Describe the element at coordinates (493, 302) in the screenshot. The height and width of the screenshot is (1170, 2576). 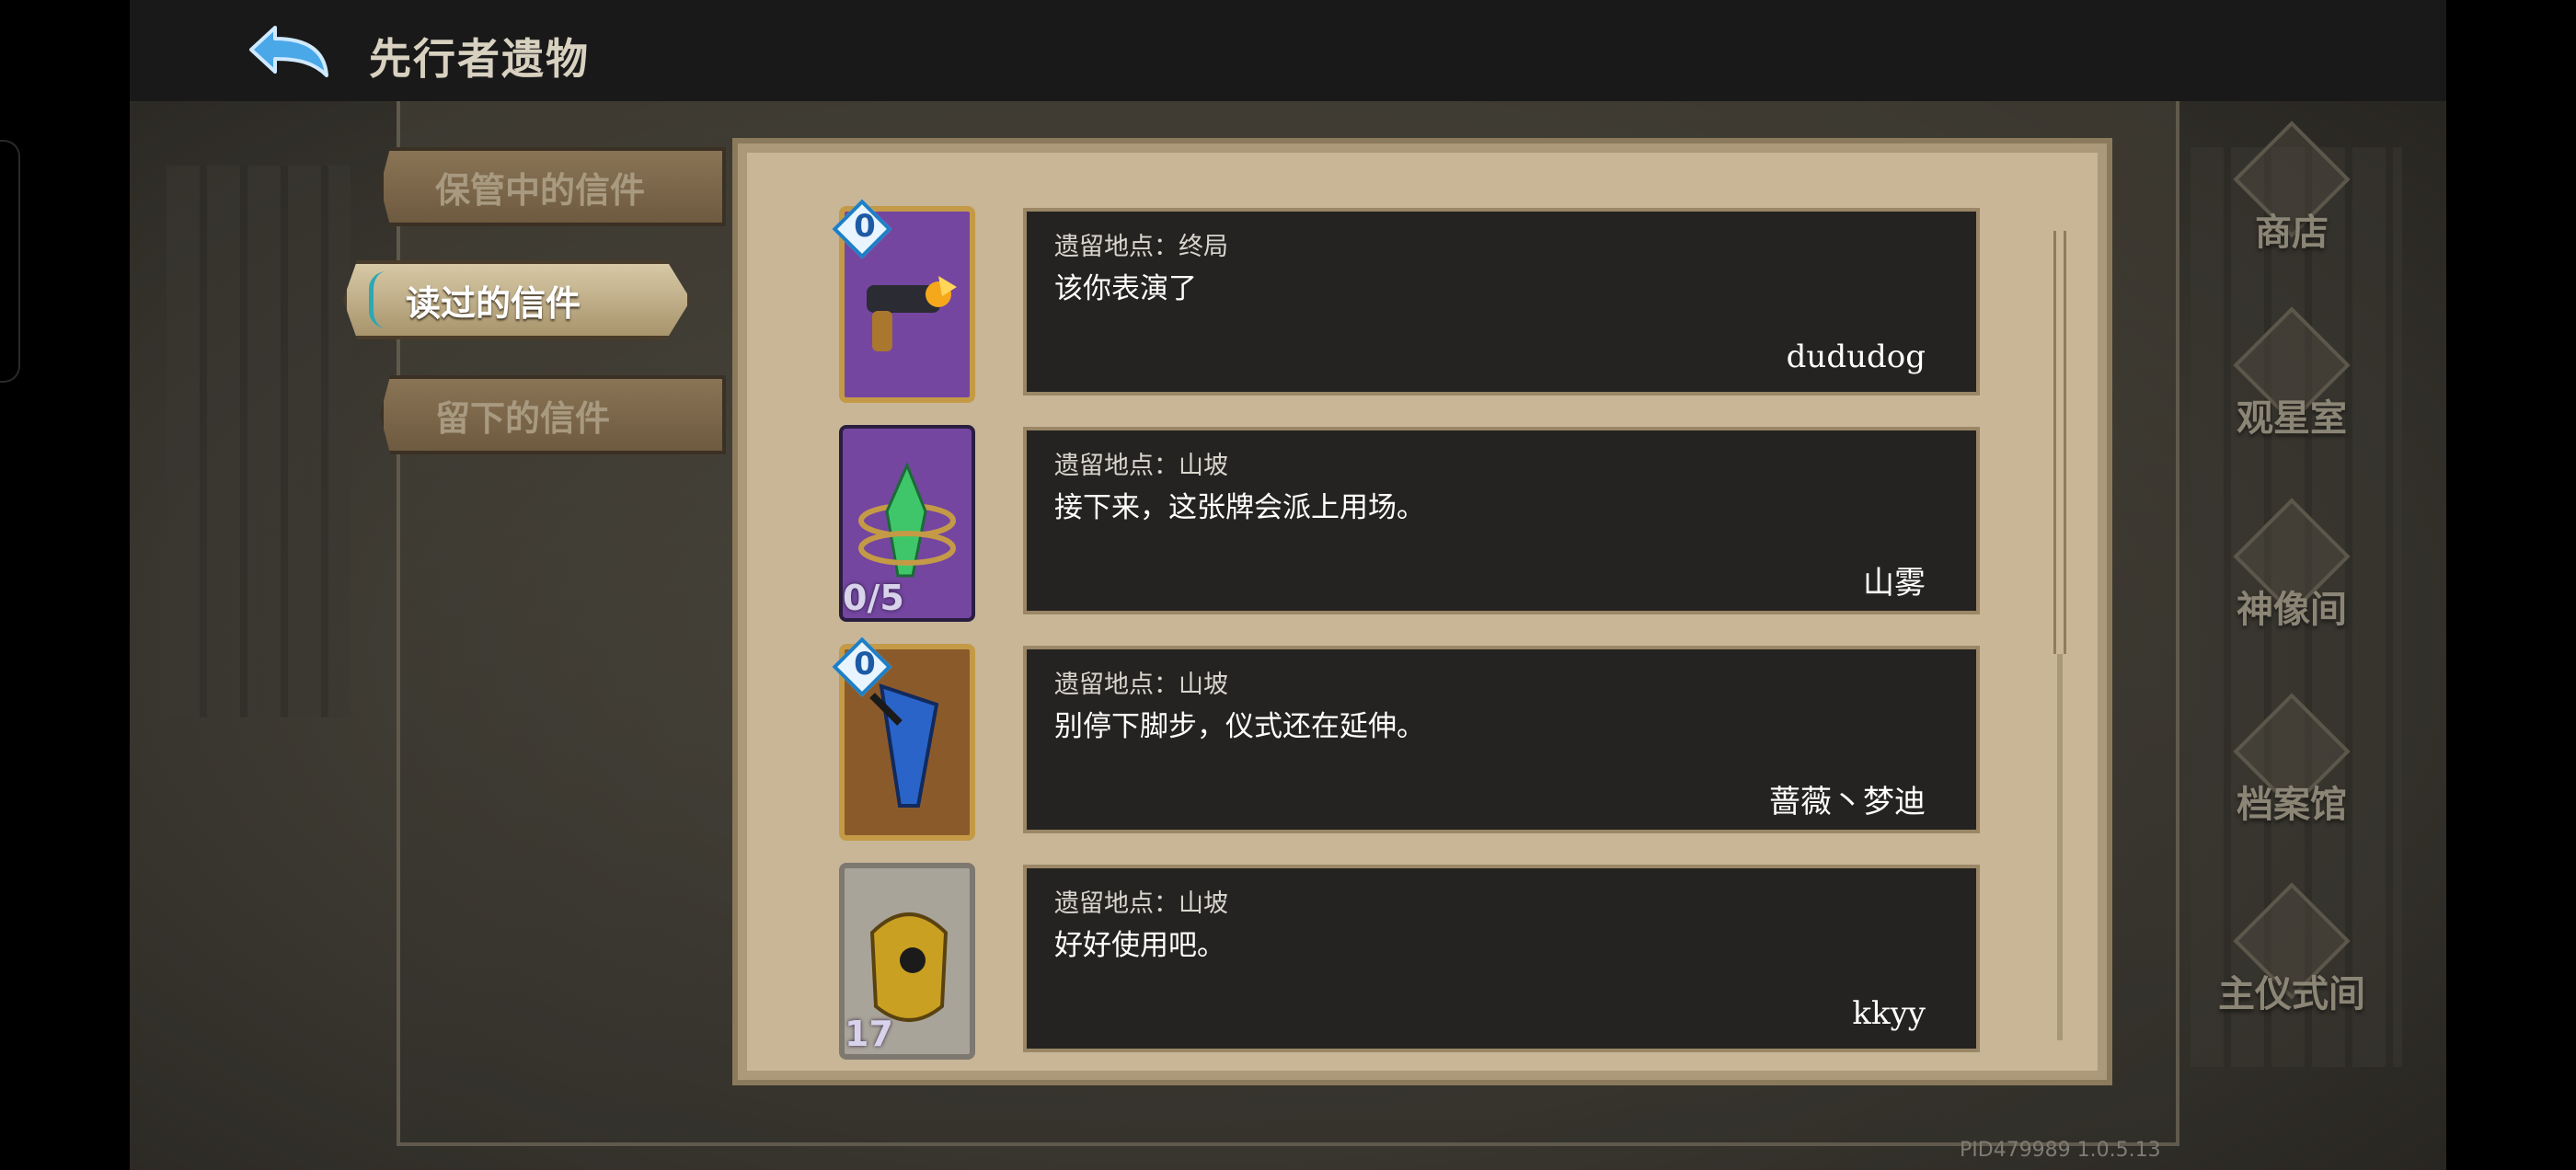
I see `tab-label: 读过的信件` at that location.